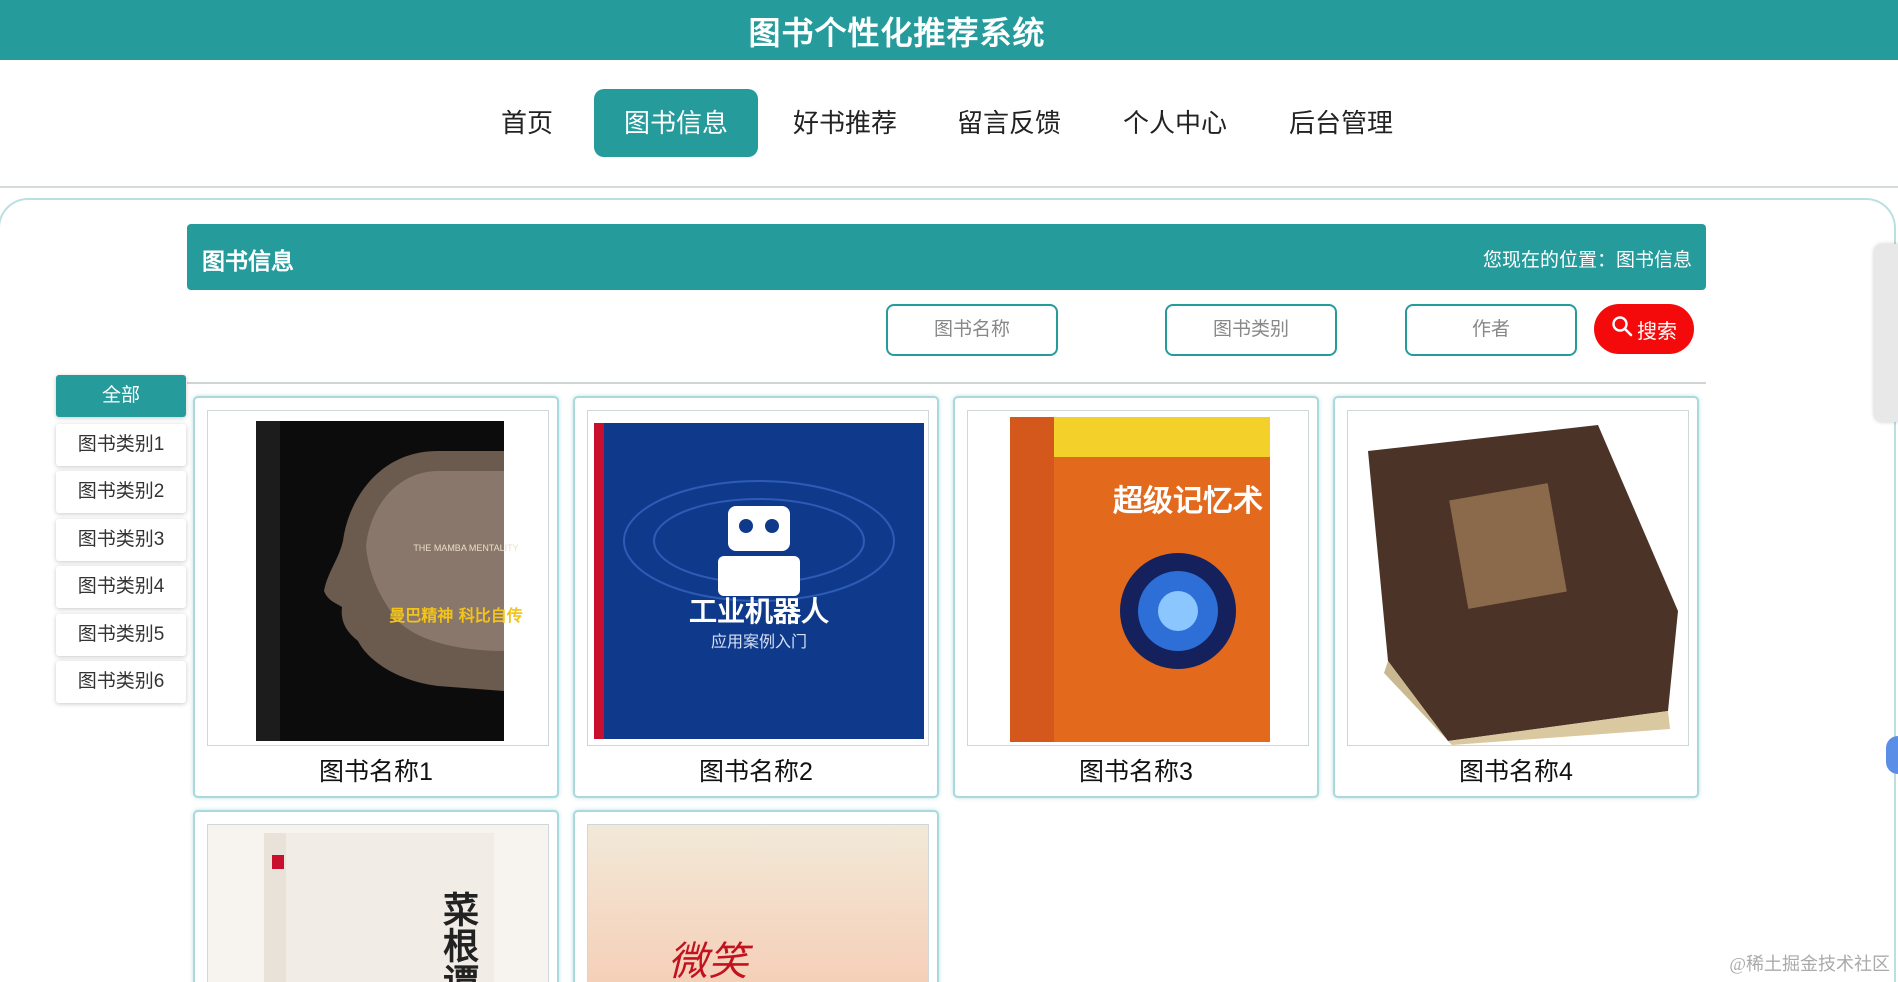 The width and height of the screenshot is (1898, 982). I want to click on book-name-input, so click(972, 330).